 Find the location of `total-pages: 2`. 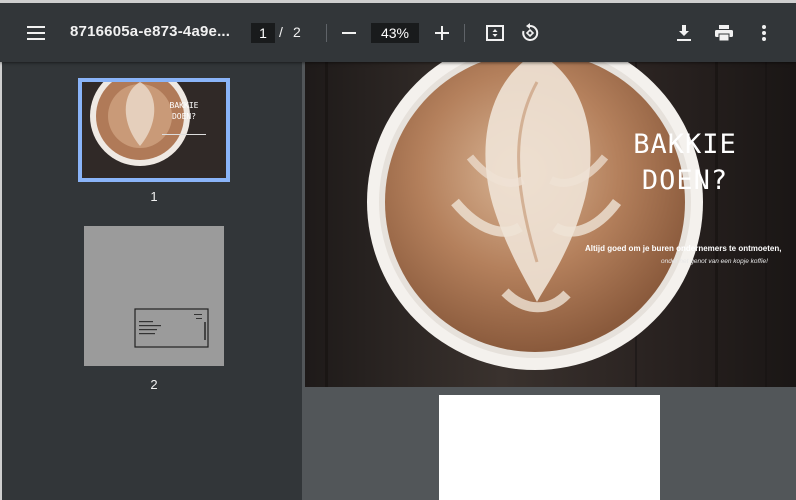

total-pages: 2 is located at coordinates (297, 32).